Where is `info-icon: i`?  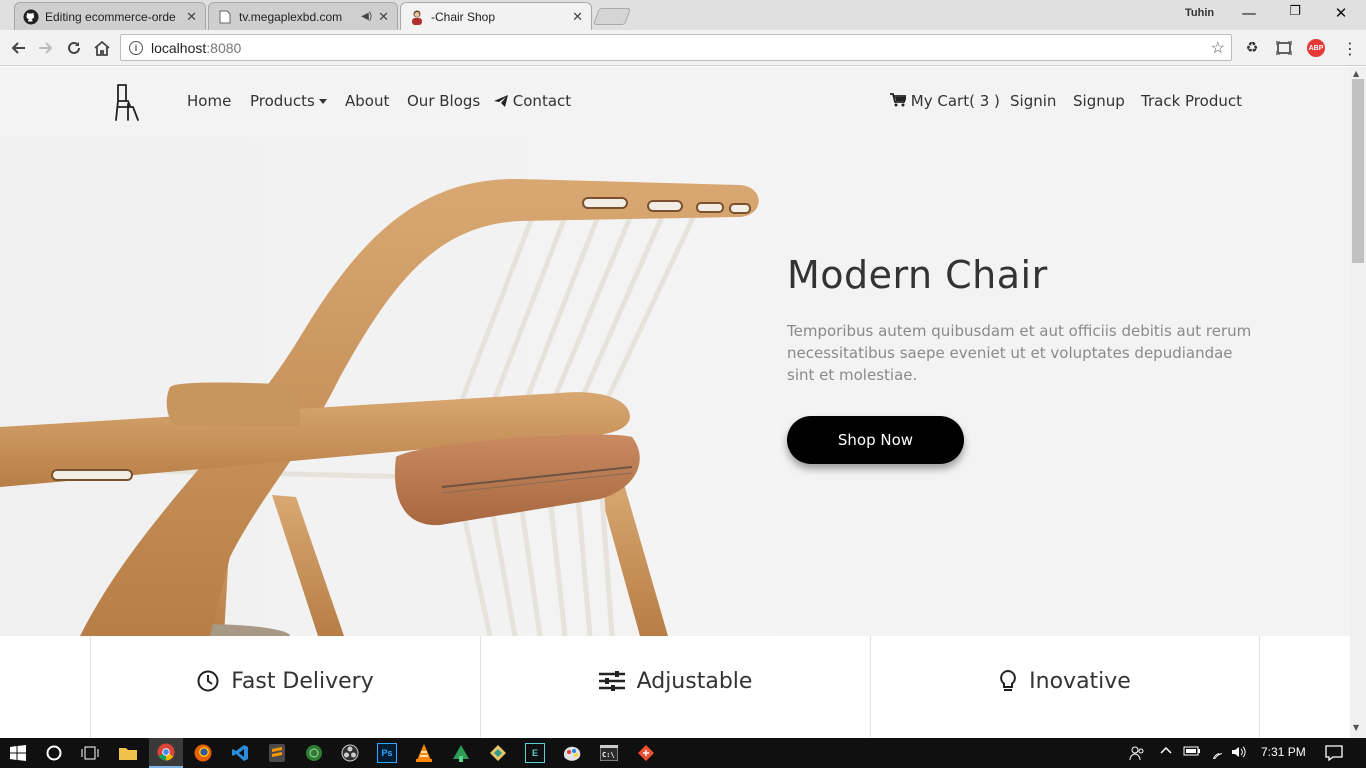
info-icon: i is located at coordinates (136, 47).